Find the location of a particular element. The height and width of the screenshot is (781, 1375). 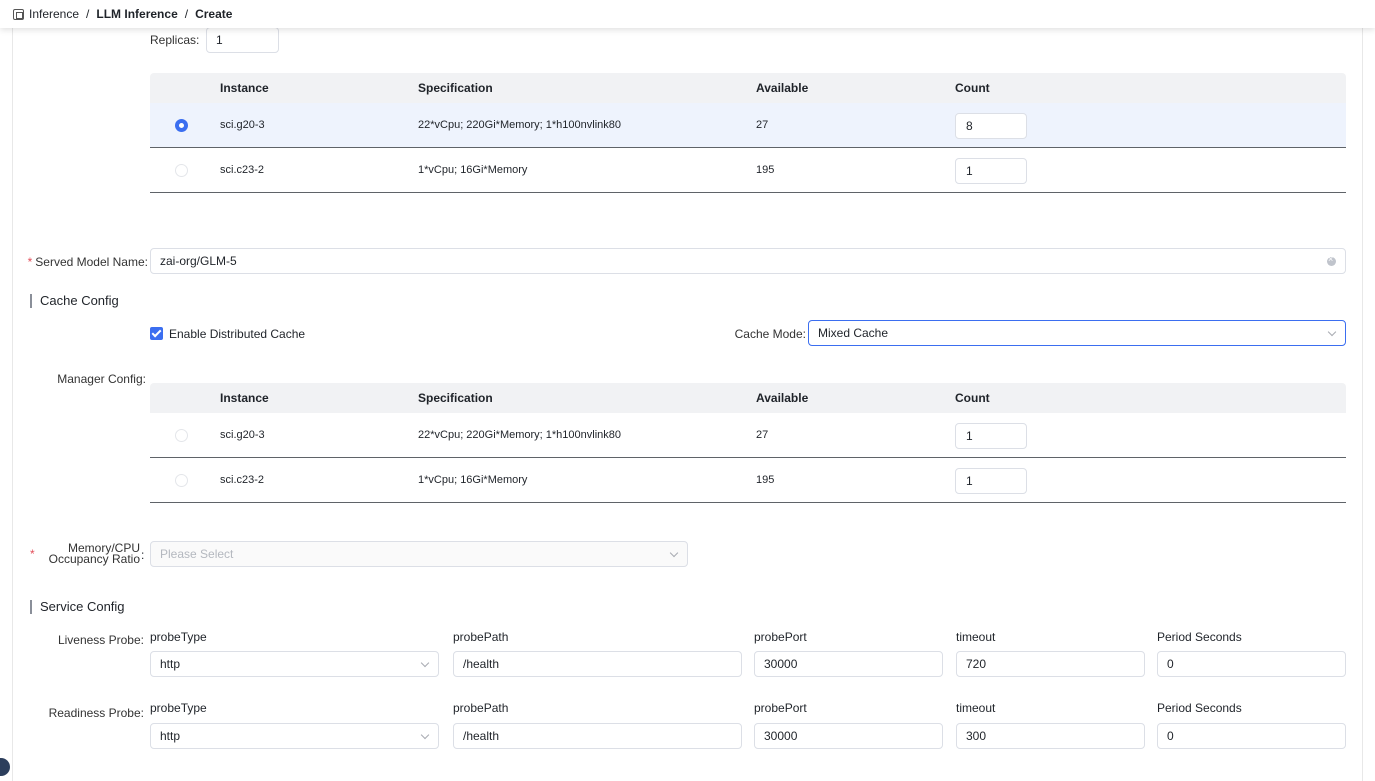

liveness-probe-type-select: http is located at coordinates (294, 664).